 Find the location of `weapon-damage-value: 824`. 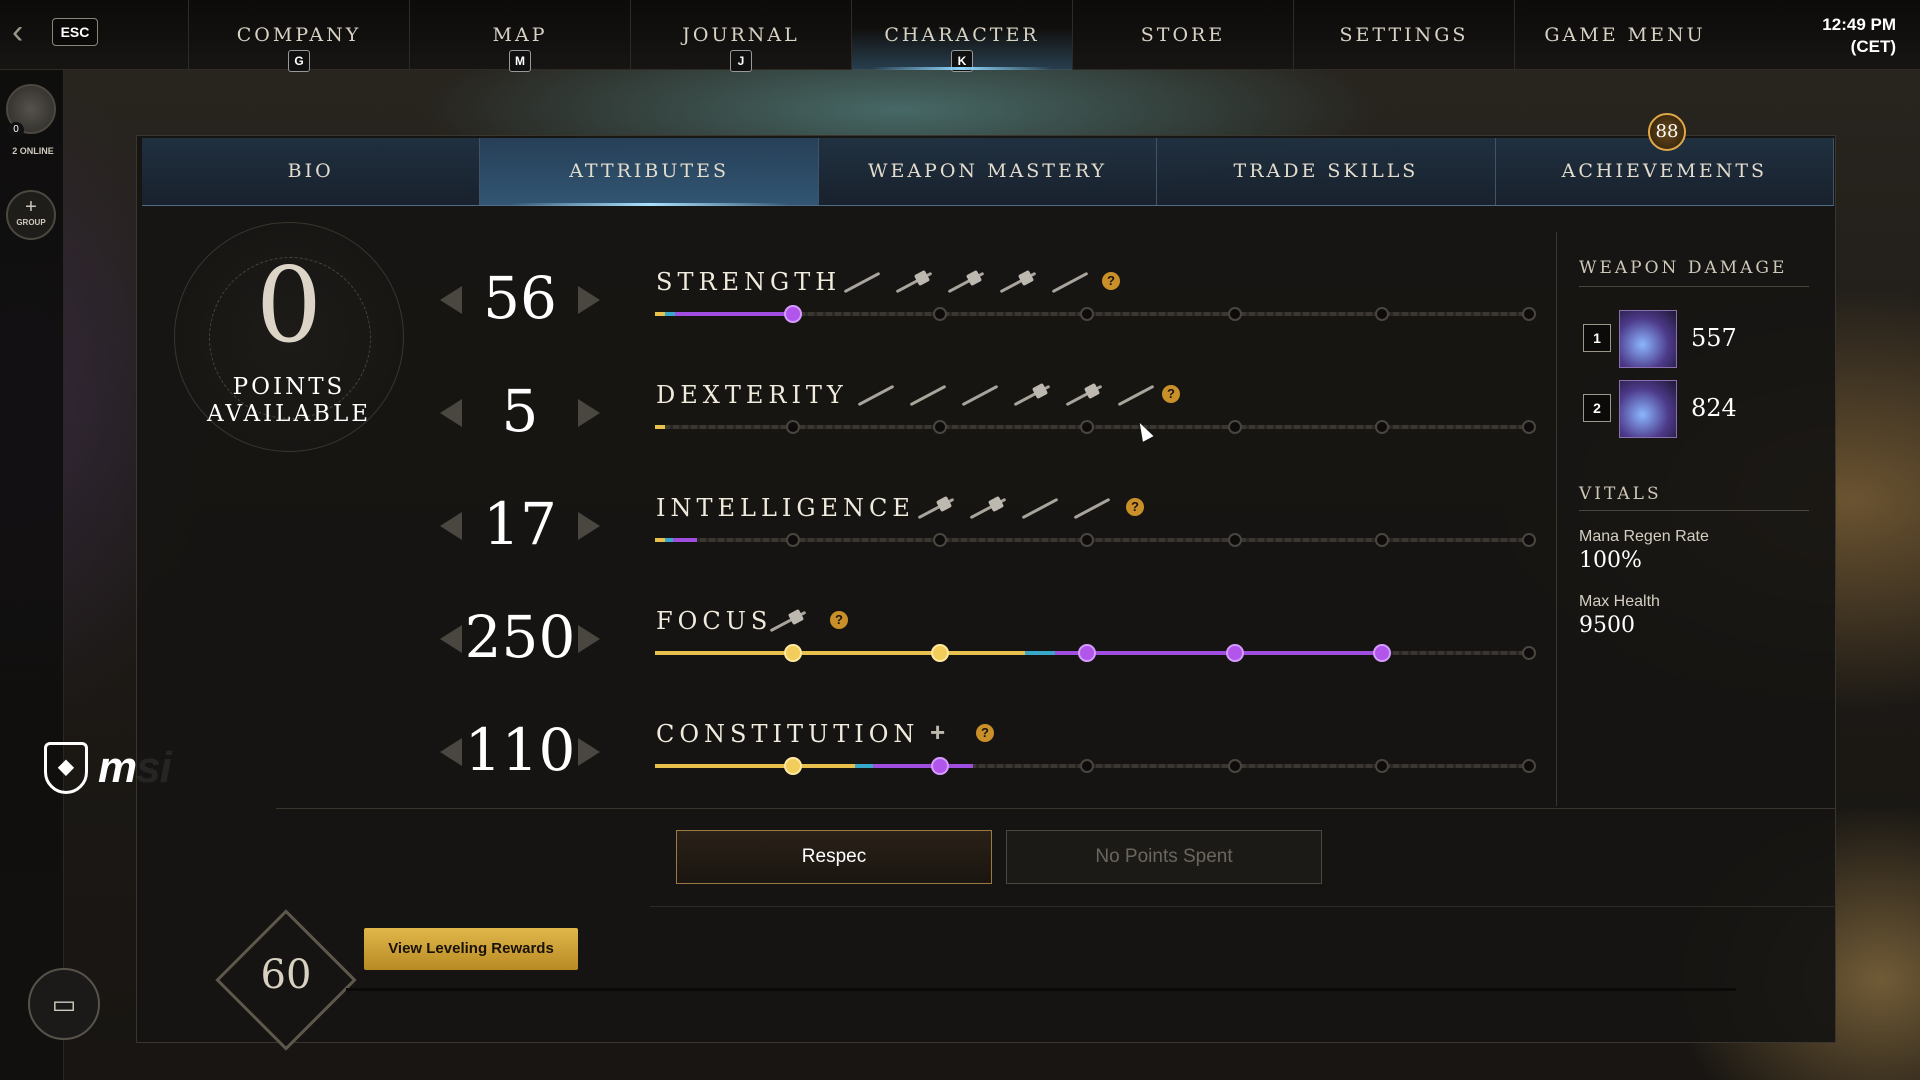

weapon-damage-value: 824 is located at coordinates (1714, 408).